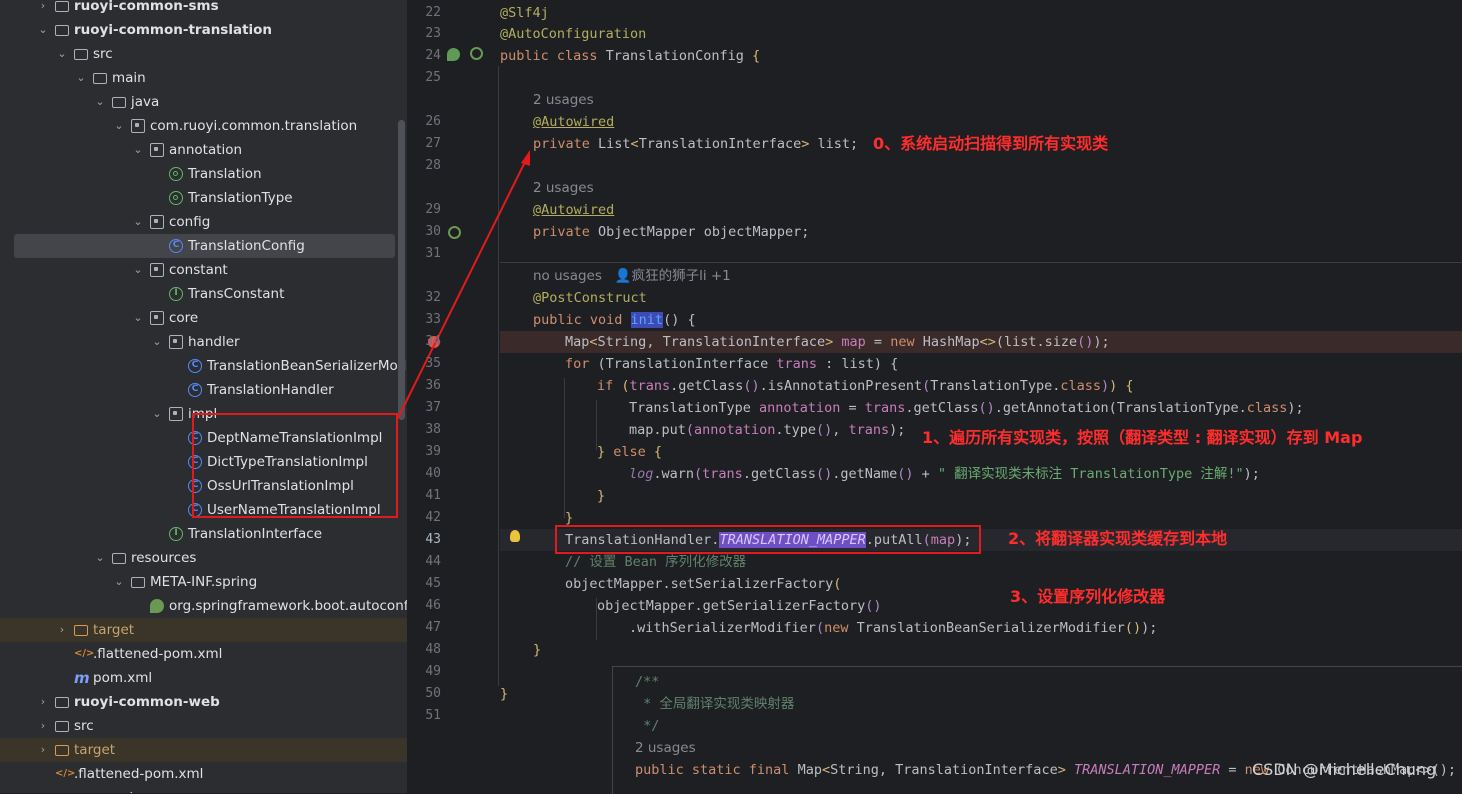  Describe the element at coordinates (424, 144) in the screenshot. I see `line-number: 27` at that location.